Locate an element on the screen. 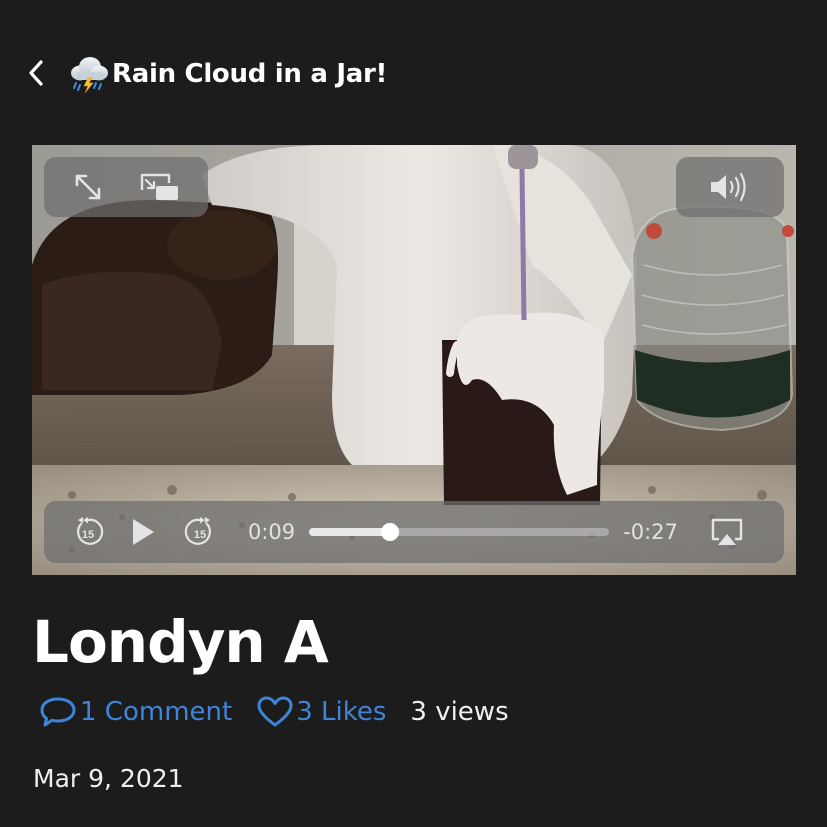 The width and height of the screenshot is (827, 827). skip-back-button: 15 is located at coordinates (88, 532).